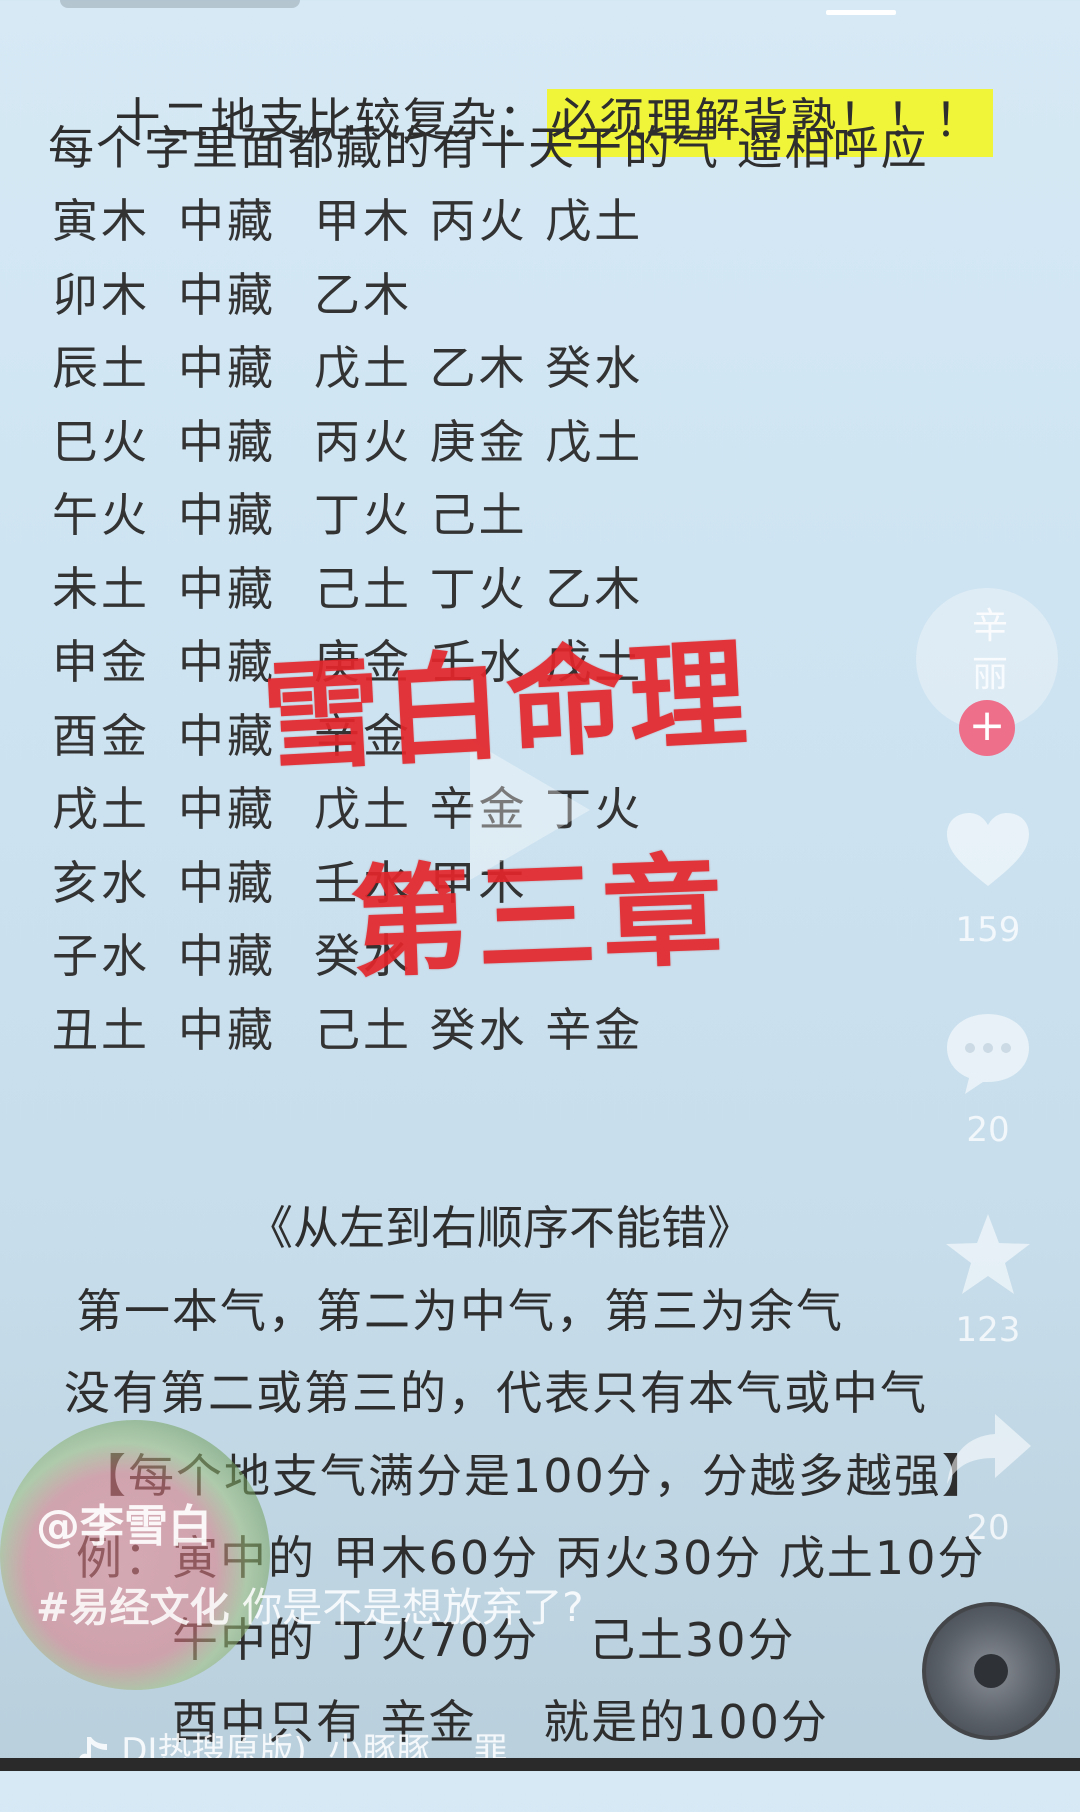  What do you see at coordinates (988, 1255) in the screenshot?
I see `star-icon` at bounding box center [988, 1255].